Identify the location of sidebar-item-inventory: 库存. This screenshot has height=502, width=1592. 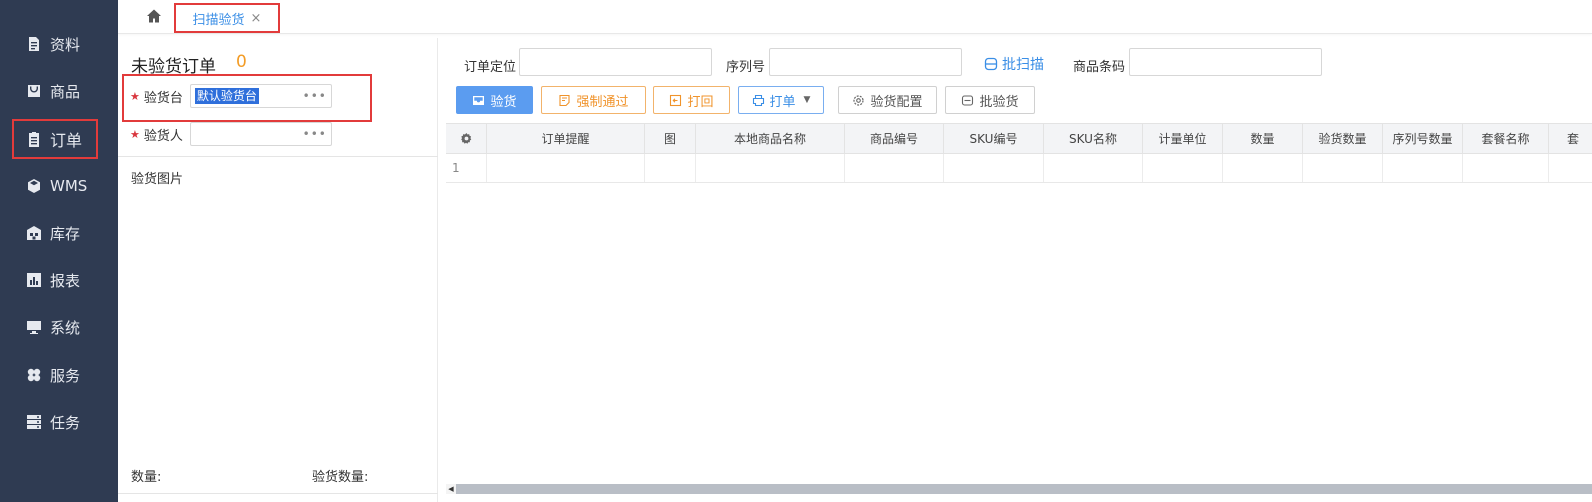
(59, 233).